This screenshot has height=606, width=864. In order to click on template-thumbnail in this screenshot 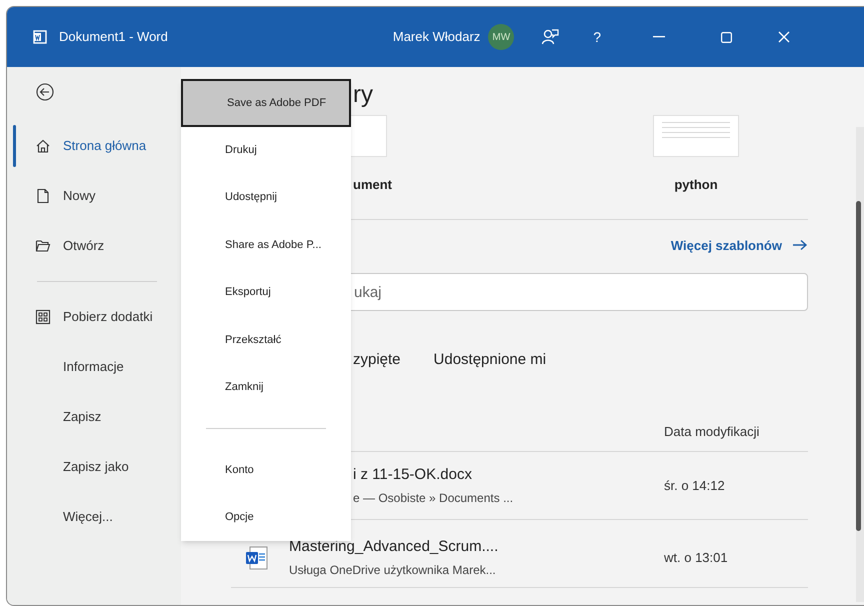, I will do `click(696, 136)`.